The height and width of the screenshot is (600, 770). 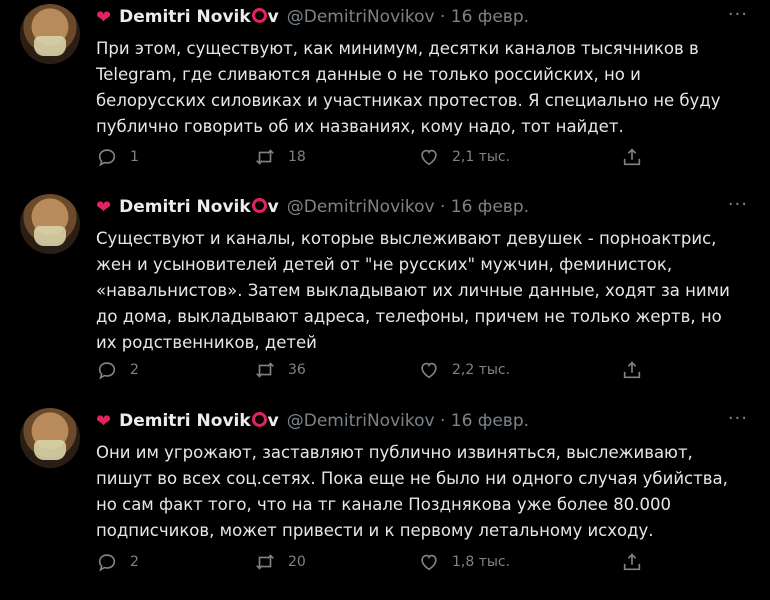 What do you see at coordinates (376, 562) in the screenshot?
I see `tweet-actions: 2 20 1,8 тыс.` at bounding box center [376, 562].